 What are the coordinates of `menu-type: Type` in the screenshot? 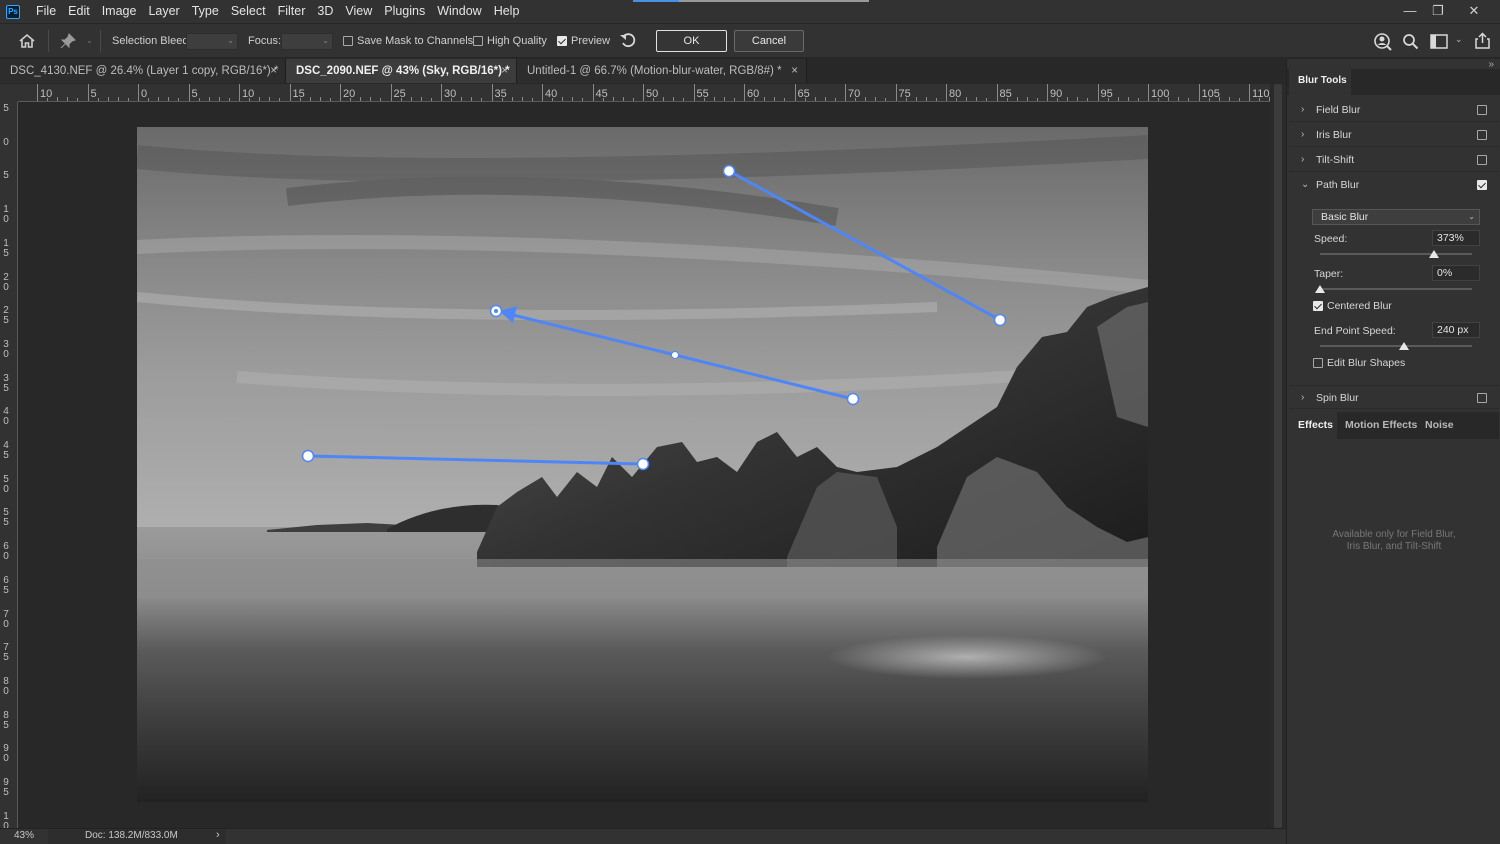 It's located at (205, 11).